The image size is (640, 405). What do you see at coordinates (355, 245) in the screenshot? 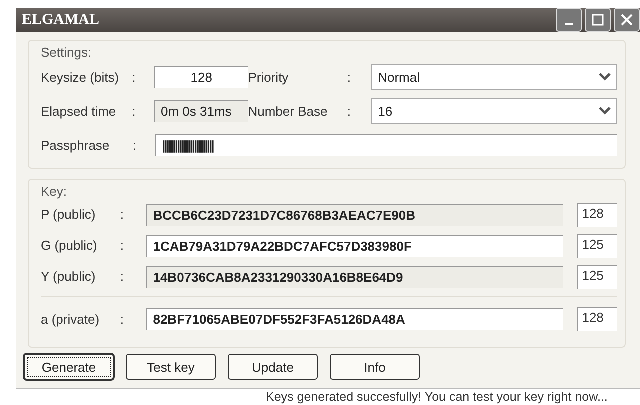
I see `key-value-field: 1CAB79A31D79A22BDC7AFC57D383980F` at bounding box center [355, 245].